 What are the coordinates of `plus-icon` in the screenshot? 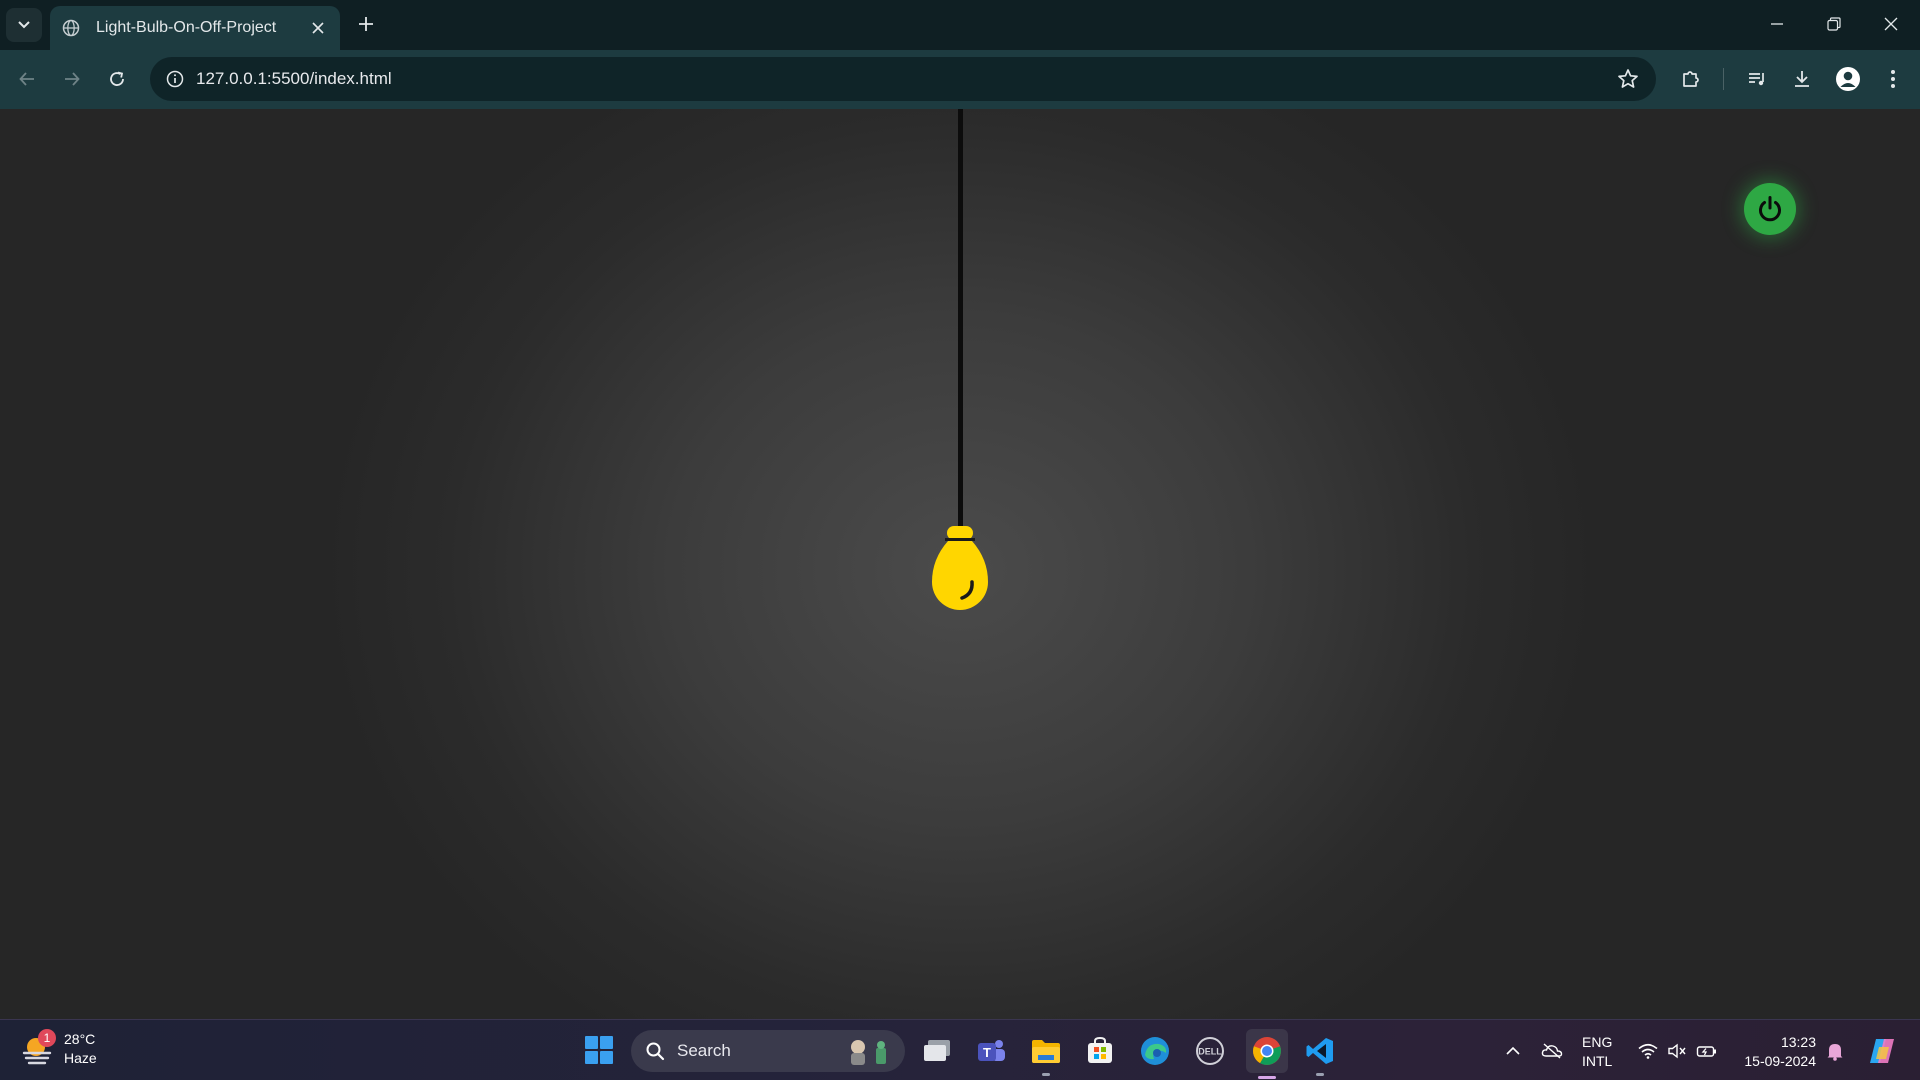 It's located at (366, 24).